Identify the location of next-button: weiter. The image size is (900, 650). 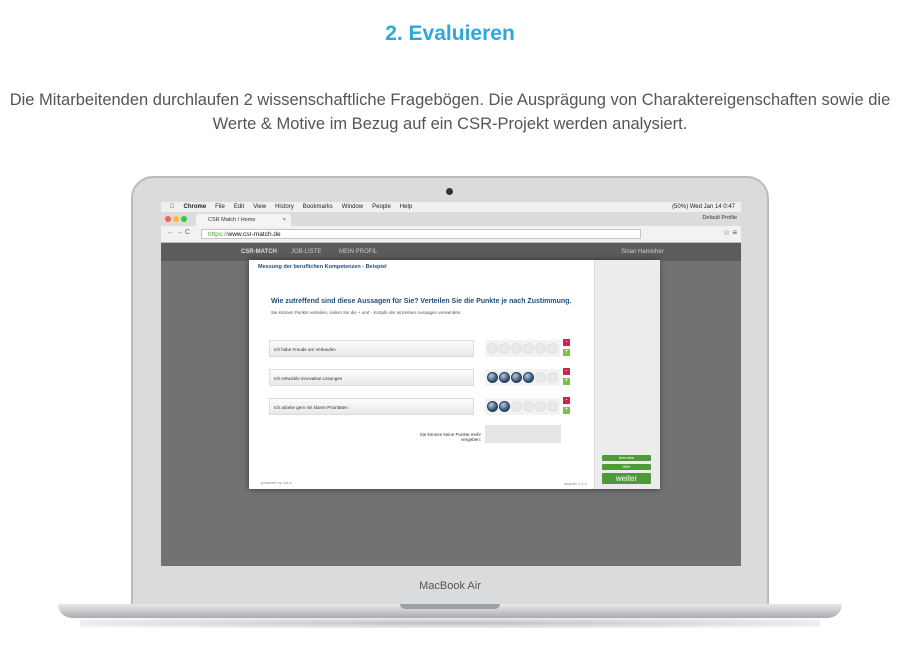
(626, 478).